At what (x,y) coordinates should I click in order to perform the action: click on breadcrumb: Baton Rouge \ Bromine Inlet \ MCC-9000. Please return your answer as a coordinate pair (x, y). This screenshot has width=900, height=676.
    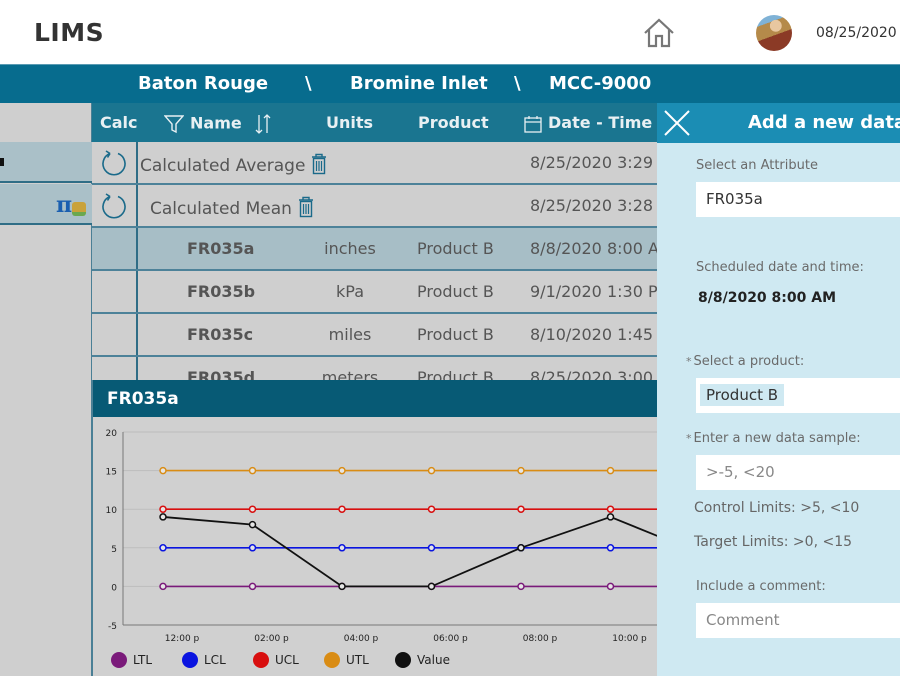
    Looking at the image, I should click on (450, 83).